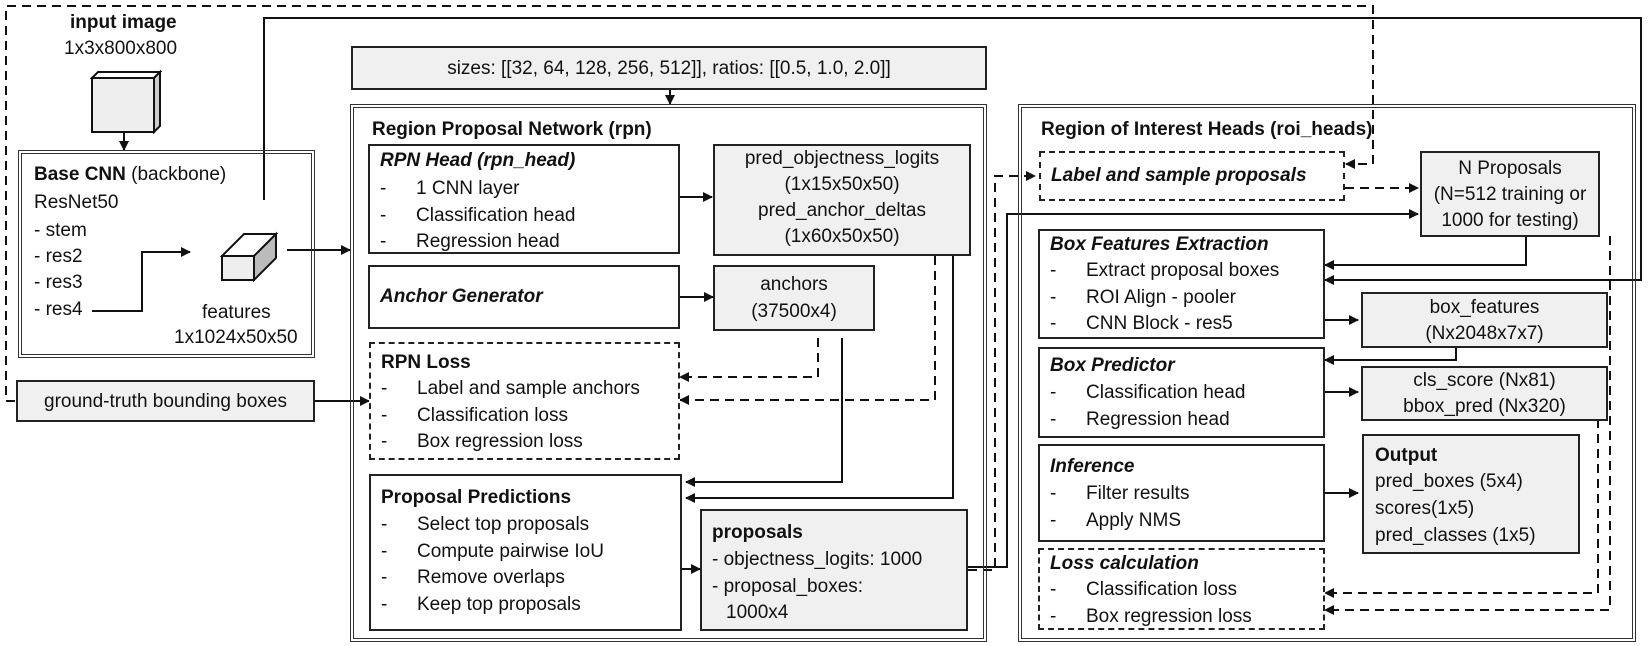  What do you see at coordinates (450, 188) in the screenshot?
I see `list-item: -1 CNN layer` at bounding box center [450, 188].